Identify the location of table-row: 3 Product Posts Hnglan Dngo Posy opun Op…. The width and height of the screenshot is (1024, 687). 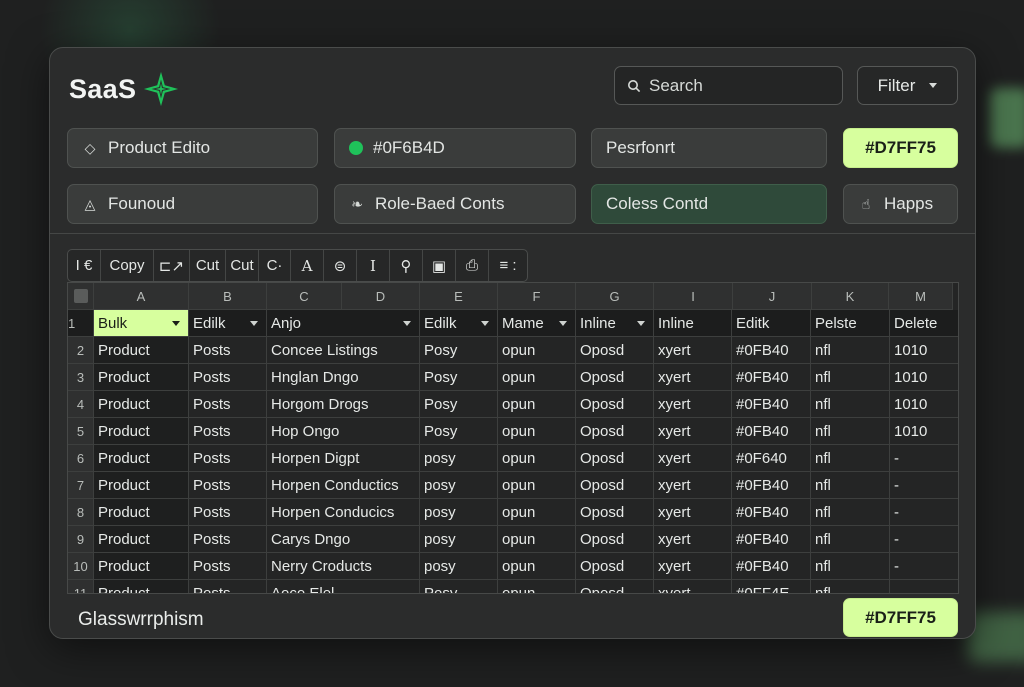
(513, 377).